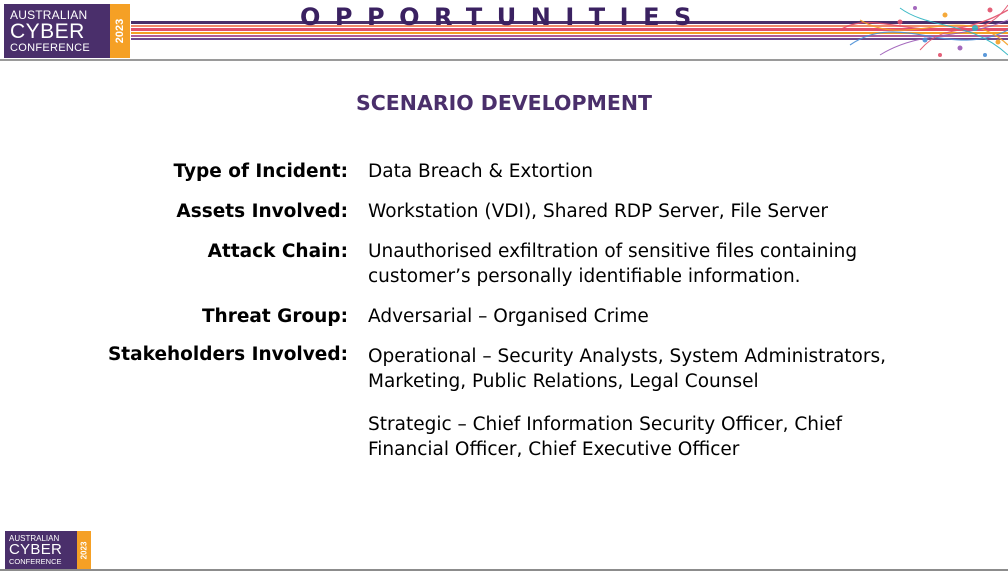  Describe the element at coordinates (480, 171) in the screenshot. I see `detail-value-line: Data Breach & Extortion` at that location.